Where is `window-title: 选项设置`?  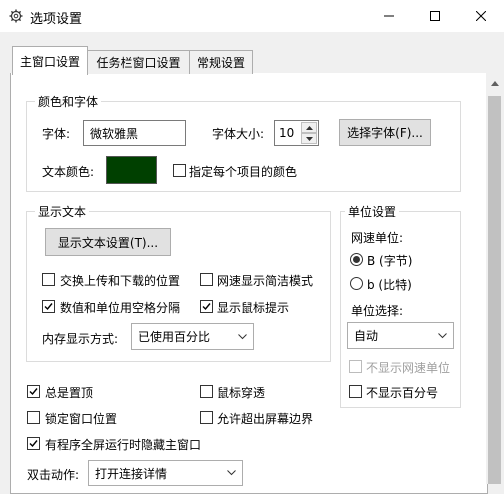
window-title: 选项设置 is located at coordinates (56, 19).